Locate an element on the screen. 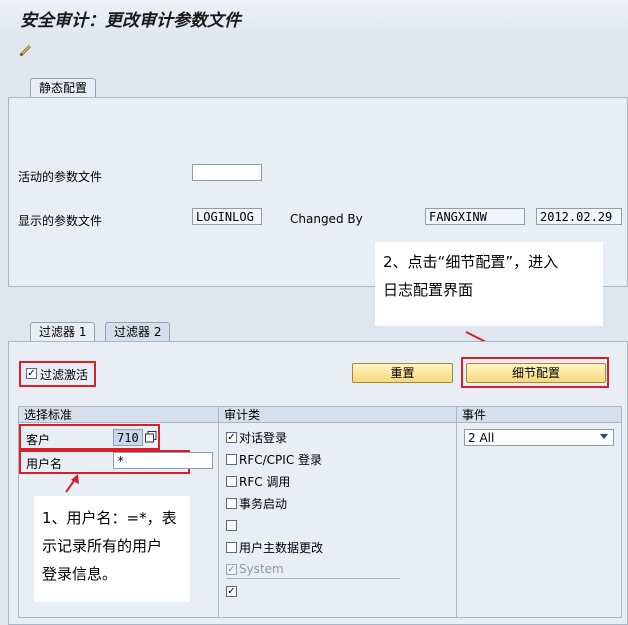 The image size is (628, 625). window-title: 安全审计：更改审计参数文件 is located at coordinates (130, 21).